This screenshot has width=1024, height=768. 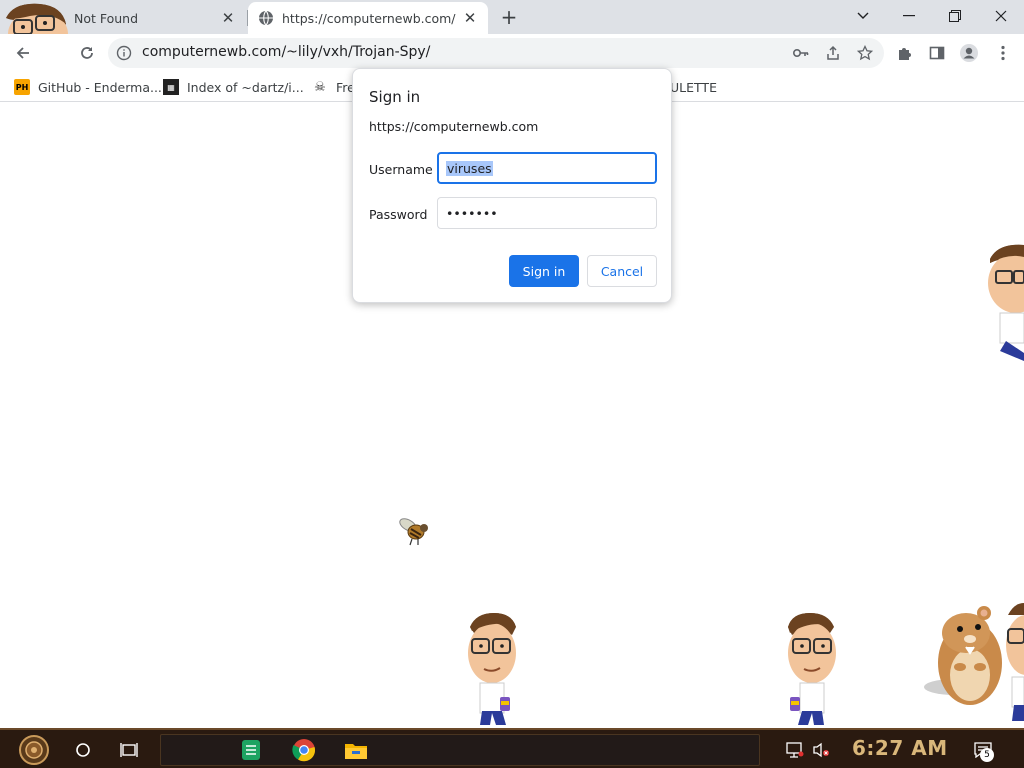 What do you see at coordinates (833, 53) in the screenshot?
I see `share-icon` at bounding box center [833, 53].